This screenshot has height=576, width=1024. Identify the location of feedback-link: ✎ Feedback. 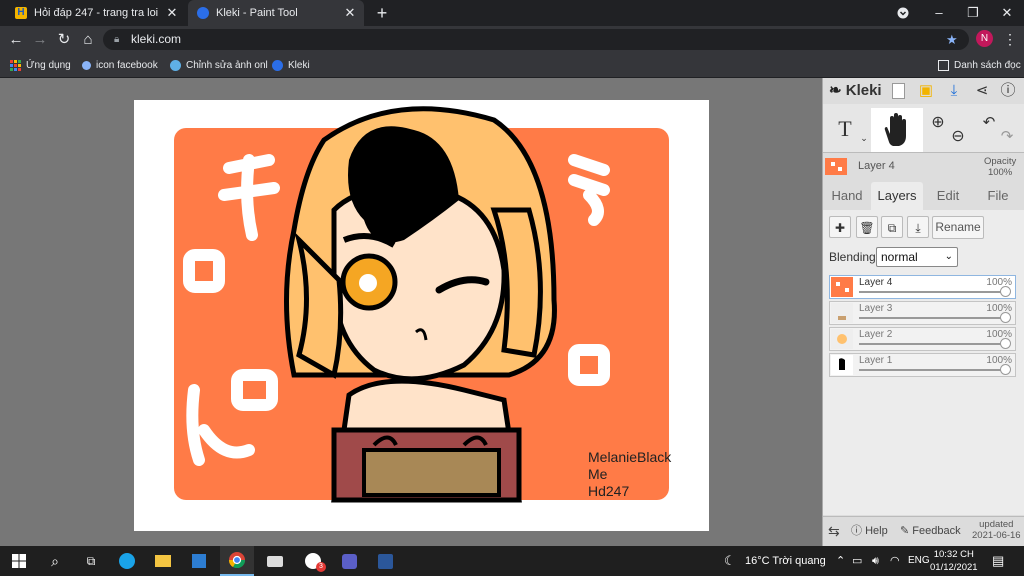
(930, 531).